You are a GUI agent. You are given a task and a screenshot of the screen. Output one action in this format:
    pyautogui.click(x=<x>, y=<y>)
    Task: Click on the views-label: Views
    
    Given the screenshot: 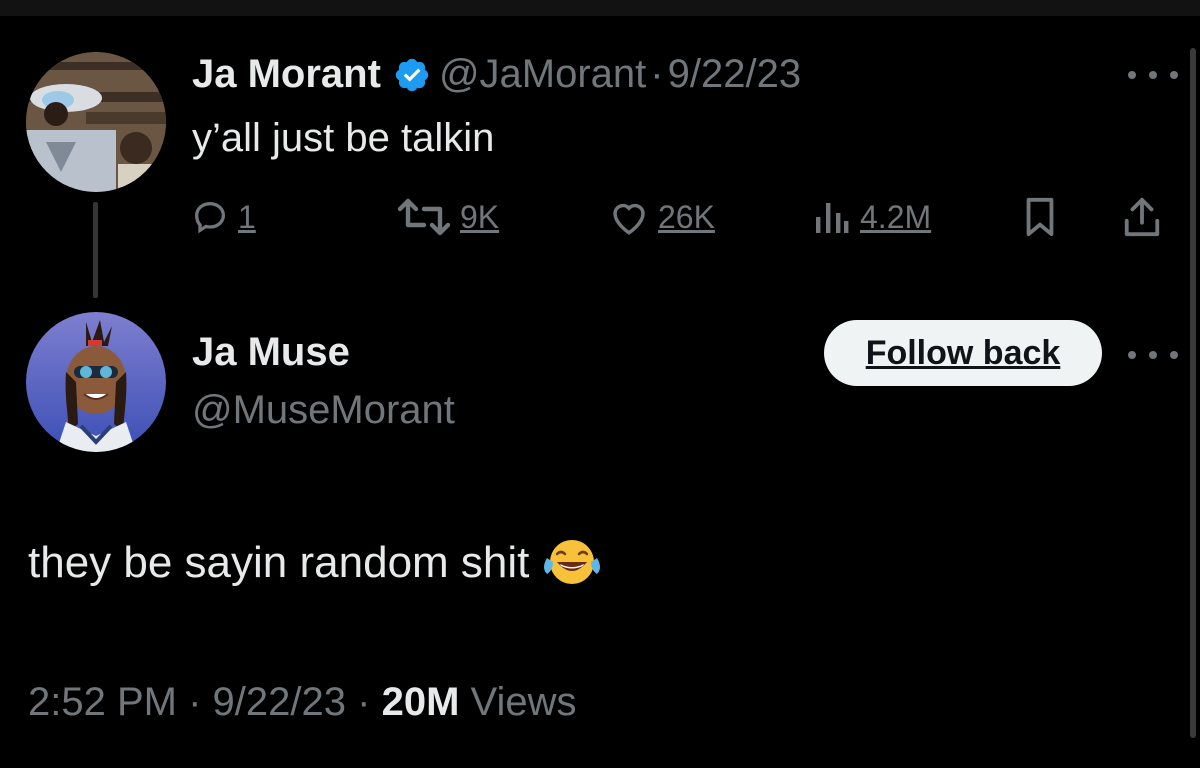 What is the action you would take?
    pyautogui.click(x=523, y=702)
    